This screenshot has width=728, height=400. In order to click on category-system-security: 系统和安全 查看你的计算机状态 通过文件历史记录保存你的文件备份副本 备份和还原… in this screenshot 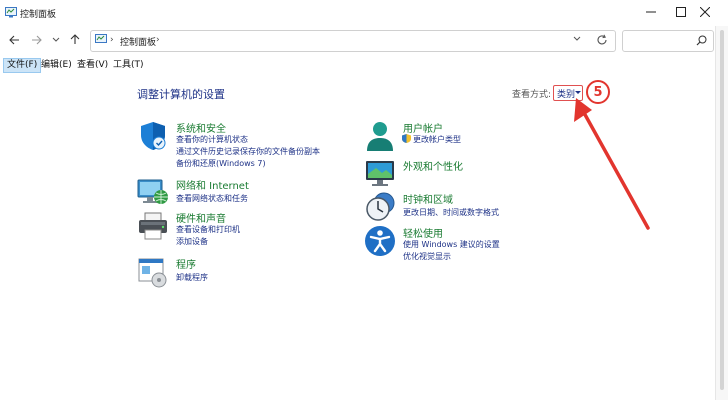, I will do `click(247, 147)`.